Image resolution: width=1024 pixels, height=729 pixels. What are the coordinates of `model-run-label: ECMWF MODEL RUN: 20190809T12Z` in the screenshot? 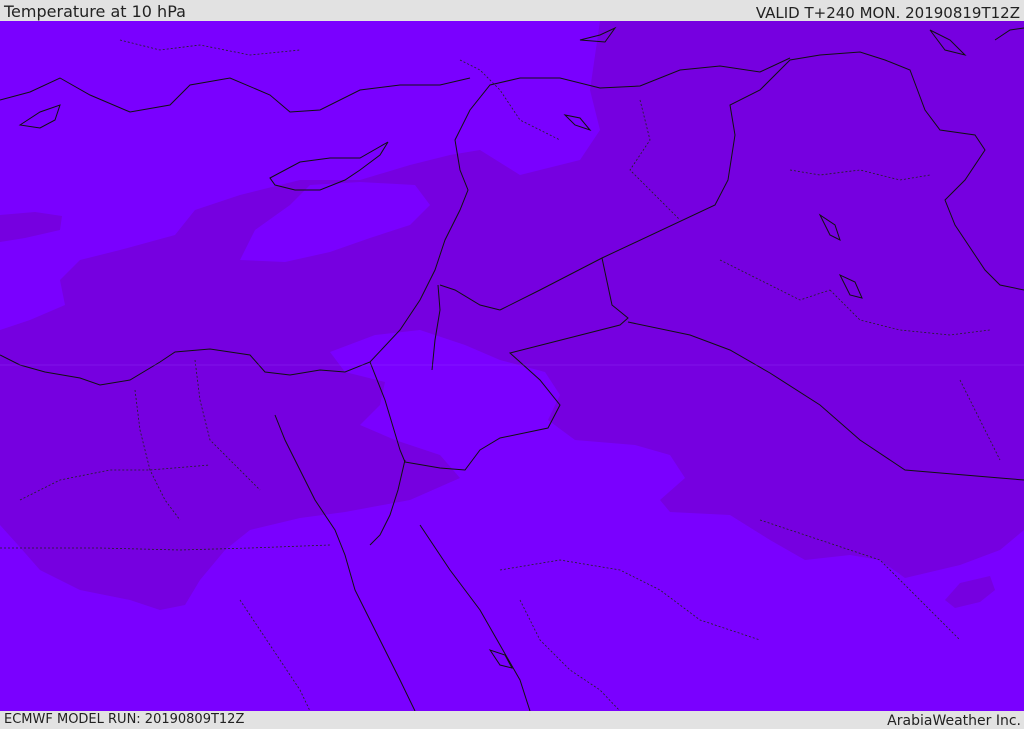 It's located at (124, 719).